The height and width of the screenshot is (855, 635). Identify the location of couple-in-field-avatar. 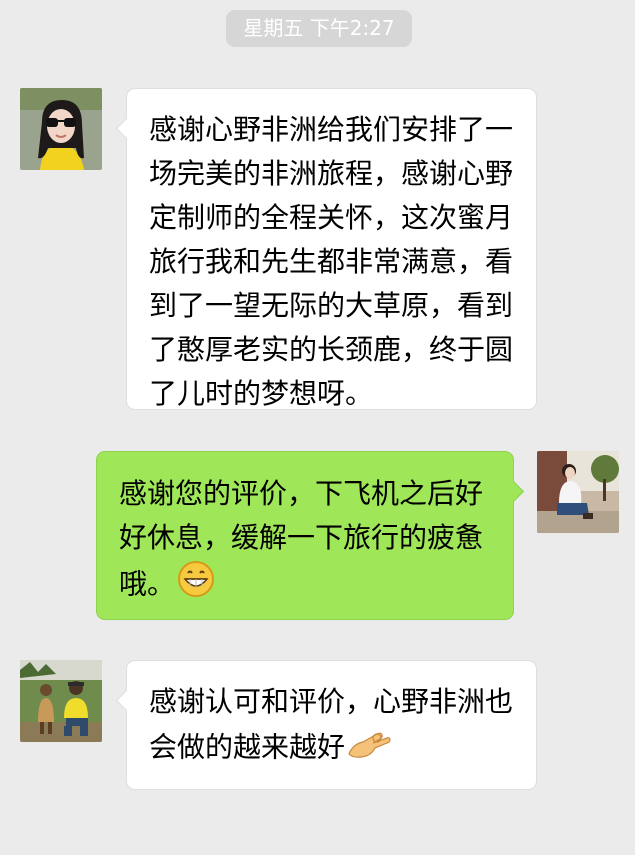
(61, 701).